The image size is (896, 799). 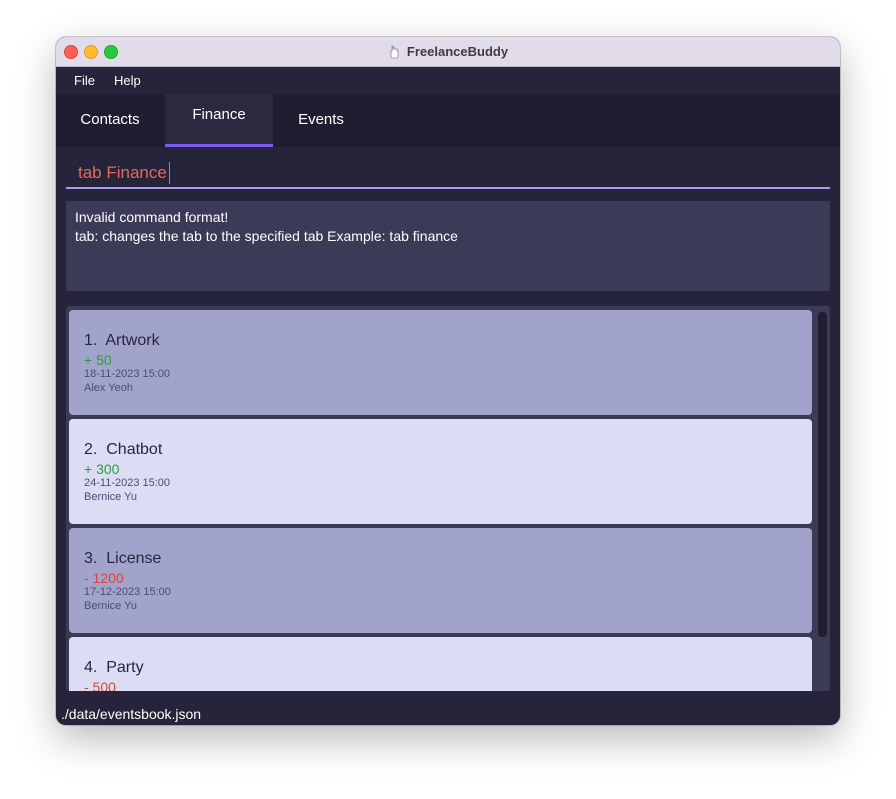 I want to click on tab-finance: Finance, so click(x=219, y=120).